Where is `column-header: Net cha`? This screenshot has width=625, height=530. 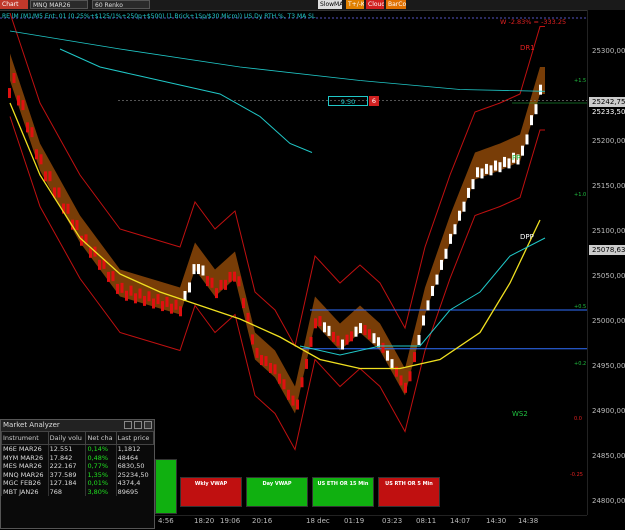 column-header: Net cha is located at coordinates (101, 438).